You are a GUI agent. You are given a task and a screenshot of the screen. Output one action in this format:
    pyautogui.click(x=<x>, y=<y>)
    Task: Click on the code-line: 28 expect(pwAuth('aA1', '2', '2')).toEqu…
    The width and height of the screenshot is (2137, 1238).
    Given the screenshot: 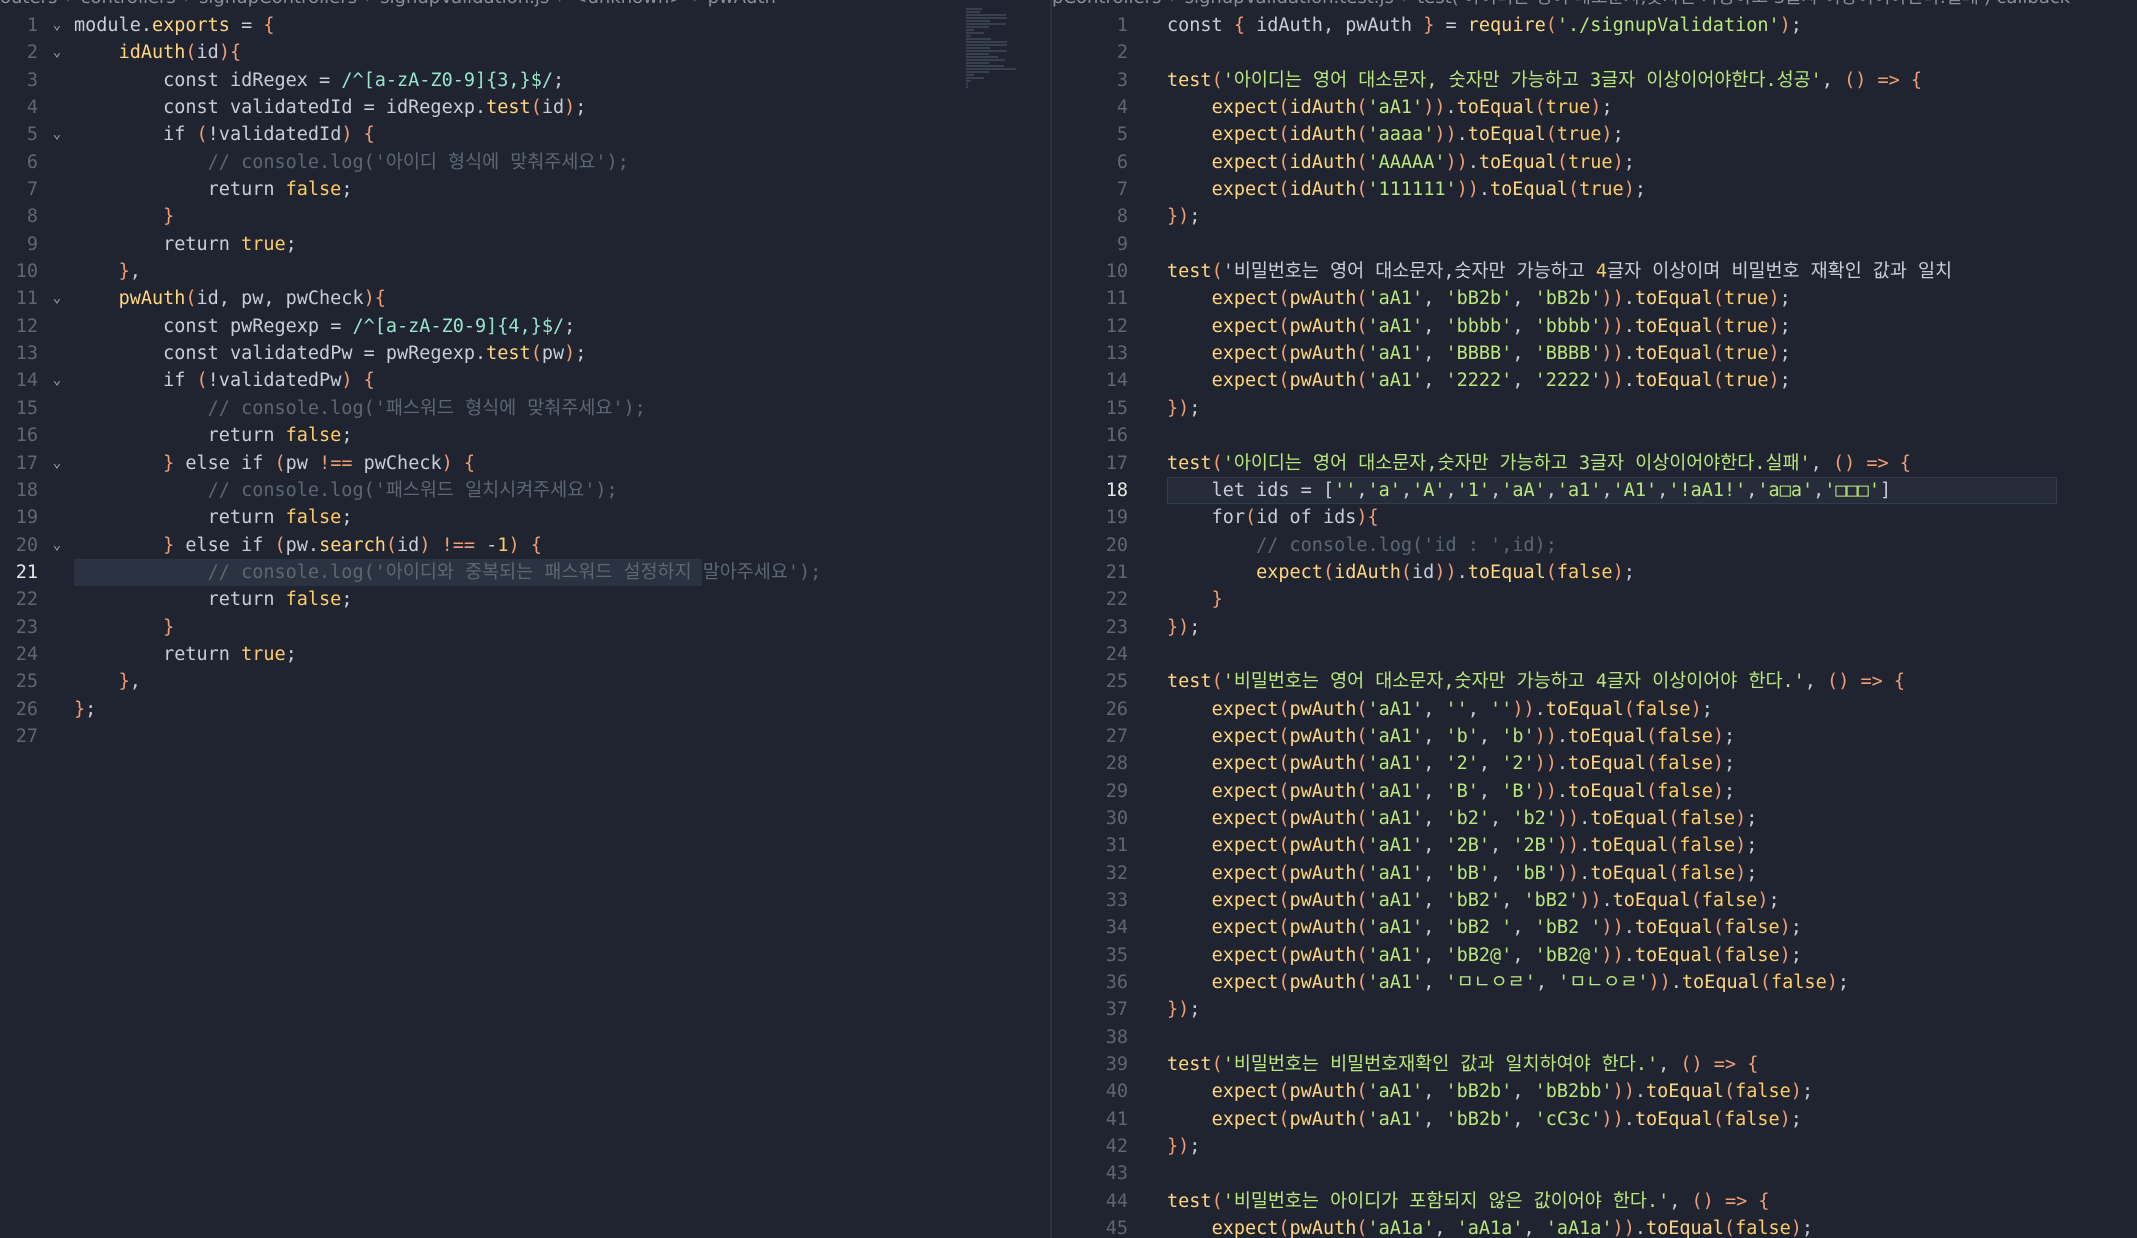 What is the action you would take?
    pyautogui.click(x=1594, y=763)
    